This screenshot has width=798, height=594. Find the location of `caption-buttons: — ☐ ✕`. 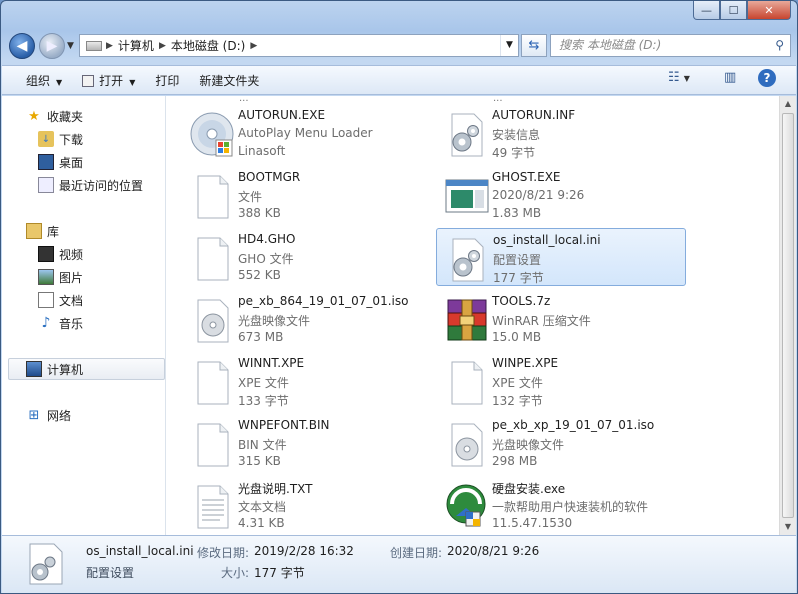

caption-buttons: — ☐ ✕ is located at coordinates (742, 10).